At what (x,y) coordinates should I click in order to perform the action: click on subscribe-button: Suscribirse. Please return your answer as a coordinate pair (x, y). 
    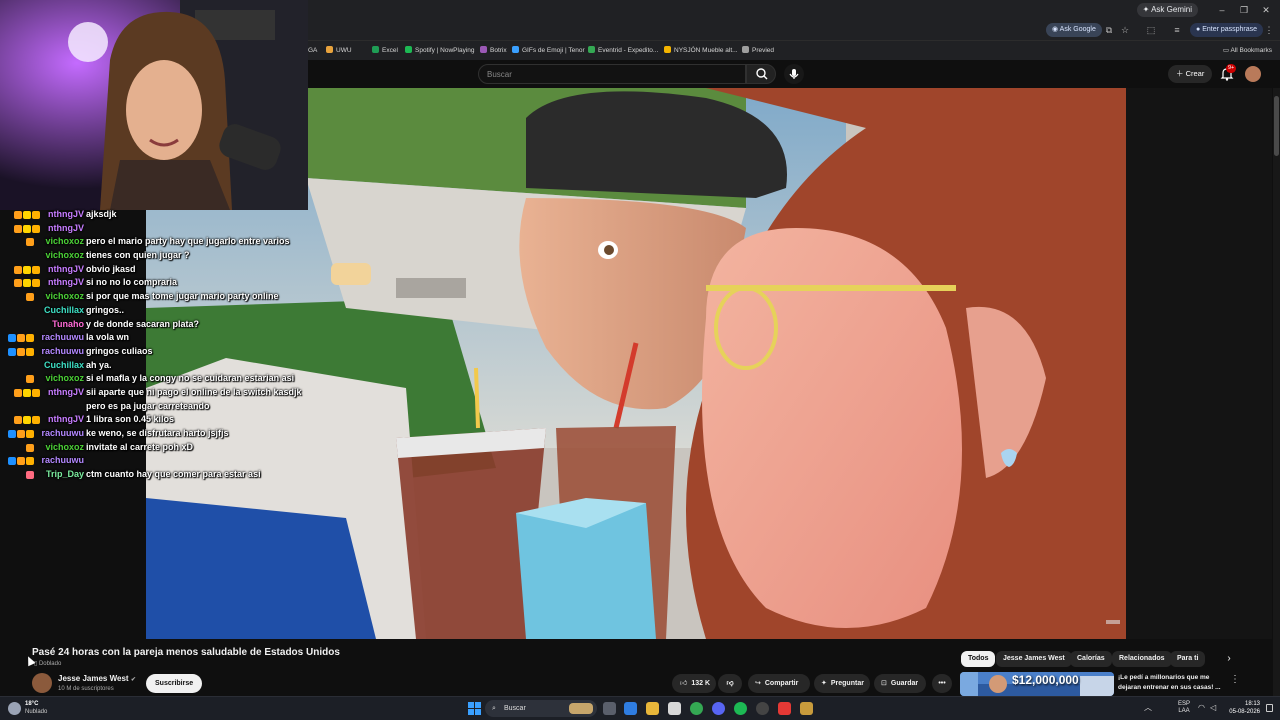
    Looking at the image, I should click on (174, 683).